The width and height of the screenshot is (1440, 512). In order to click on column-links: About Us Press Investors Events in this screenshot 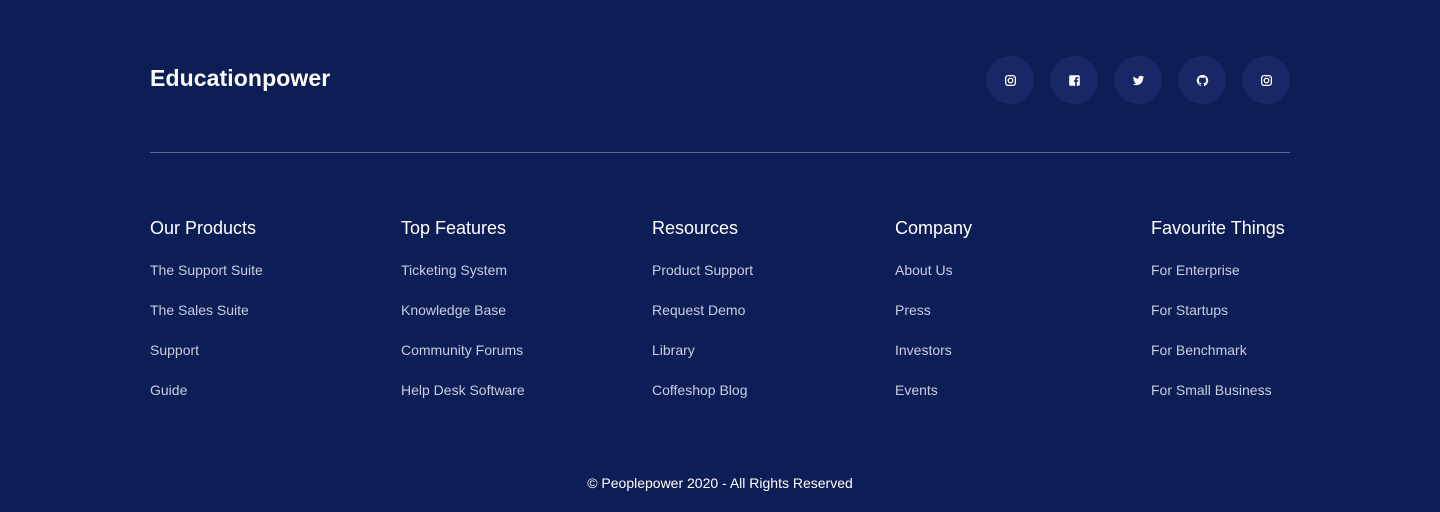, I will do `click(933, 342)`.